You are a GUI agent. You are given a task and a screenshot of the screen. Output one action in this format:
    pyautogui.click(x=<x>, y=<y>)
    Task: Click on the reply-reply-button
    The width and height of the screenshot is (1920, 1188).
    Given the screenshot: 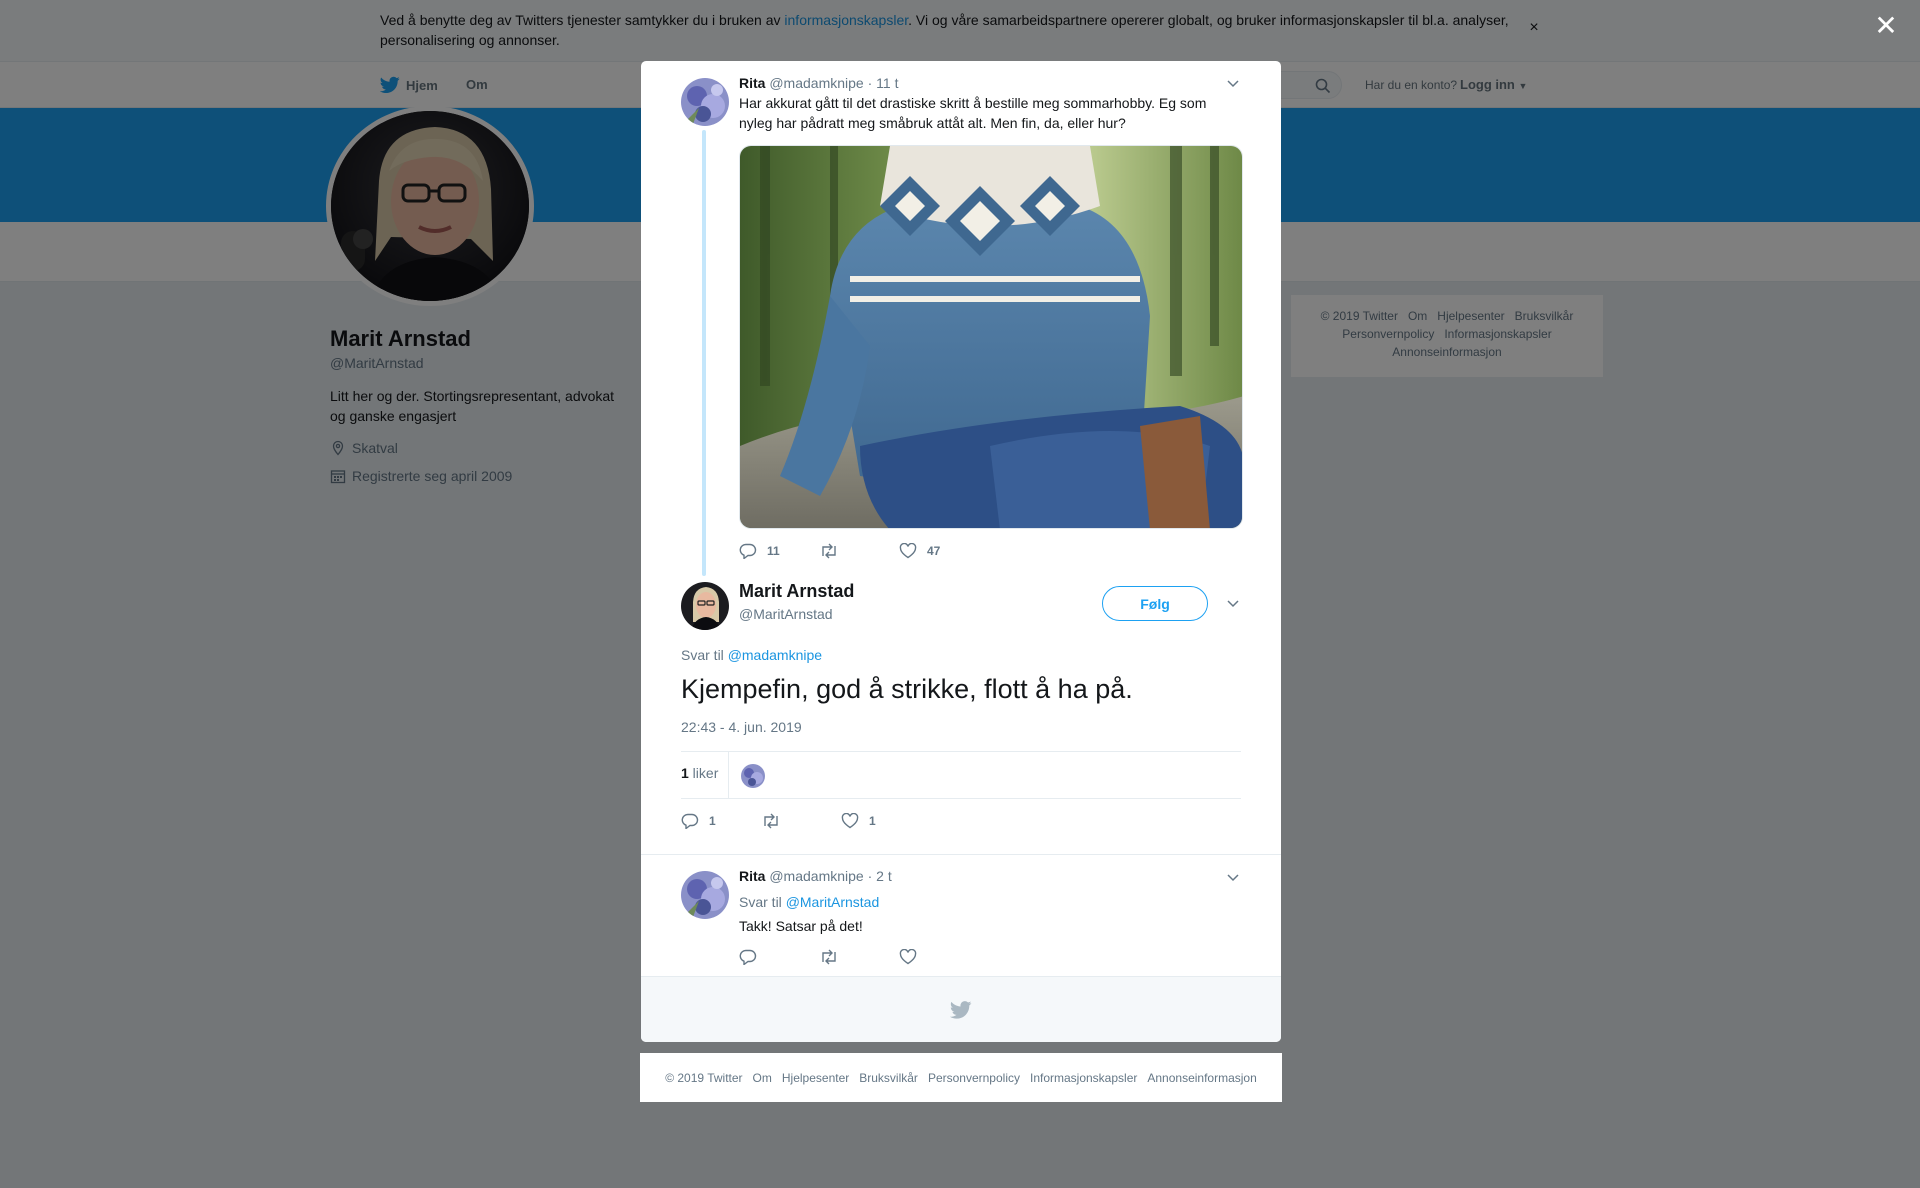 What is the action you would take?
    pyautogui.click(x=779, y=957)
    